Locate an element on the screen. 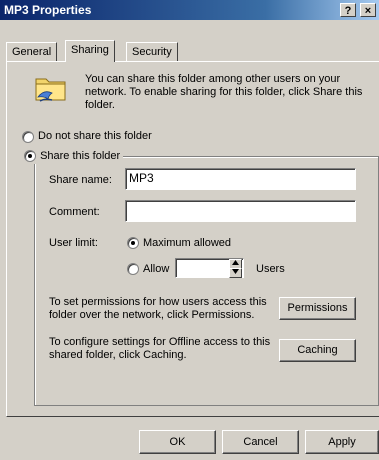  tab-sharing: Sharing is located at coordinates (90, 51).